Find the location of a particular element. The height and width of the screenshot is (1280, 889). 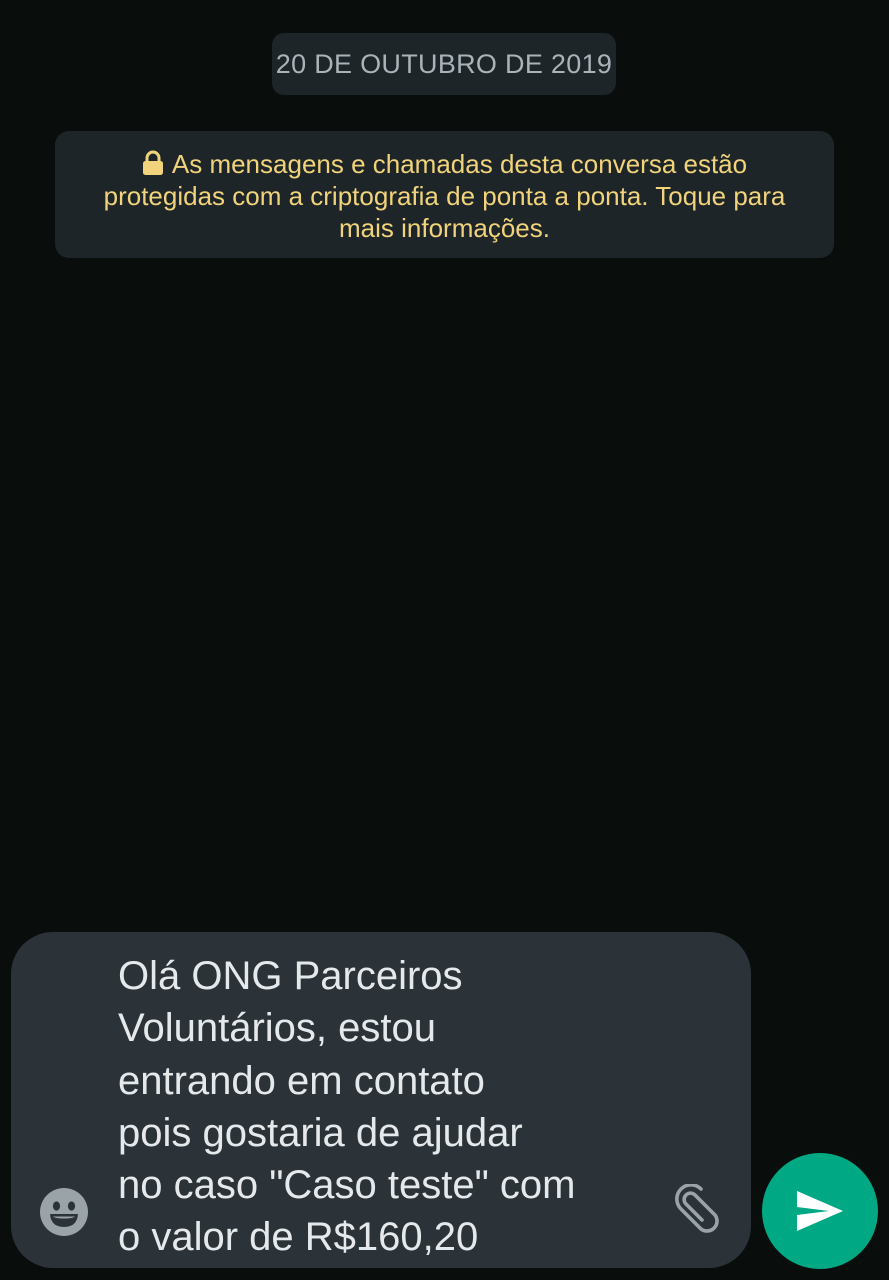

send-icon is located at coordinates (820, 1211).